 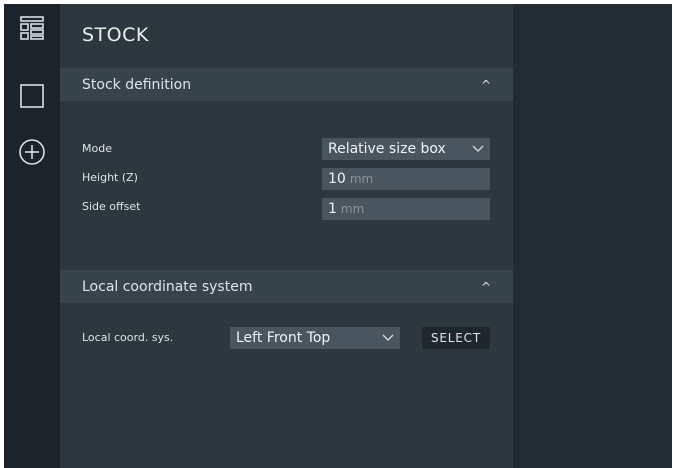 I want to click on mode-select: Relative size box, so click(x=406, y=149).